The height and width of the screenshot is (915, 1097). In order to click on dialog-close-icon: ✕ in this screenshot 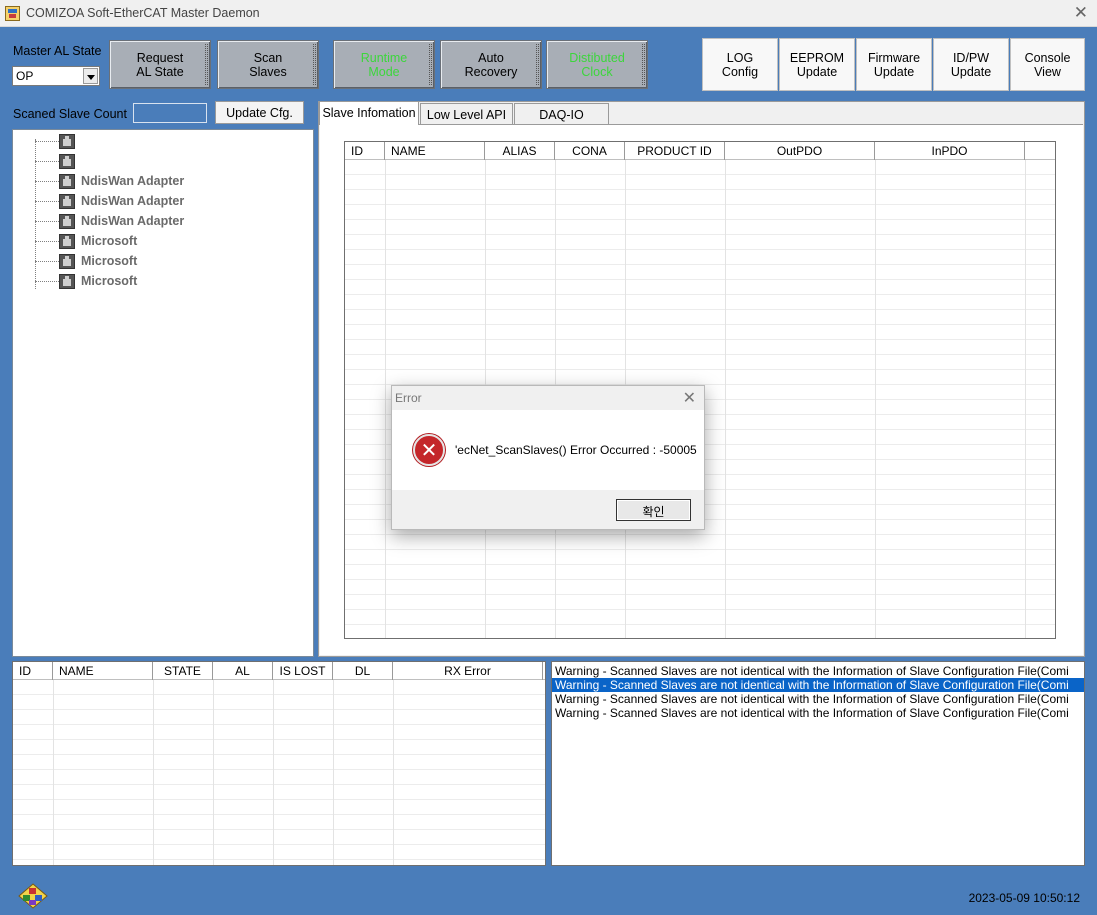, I will do `click(689, 398)`.